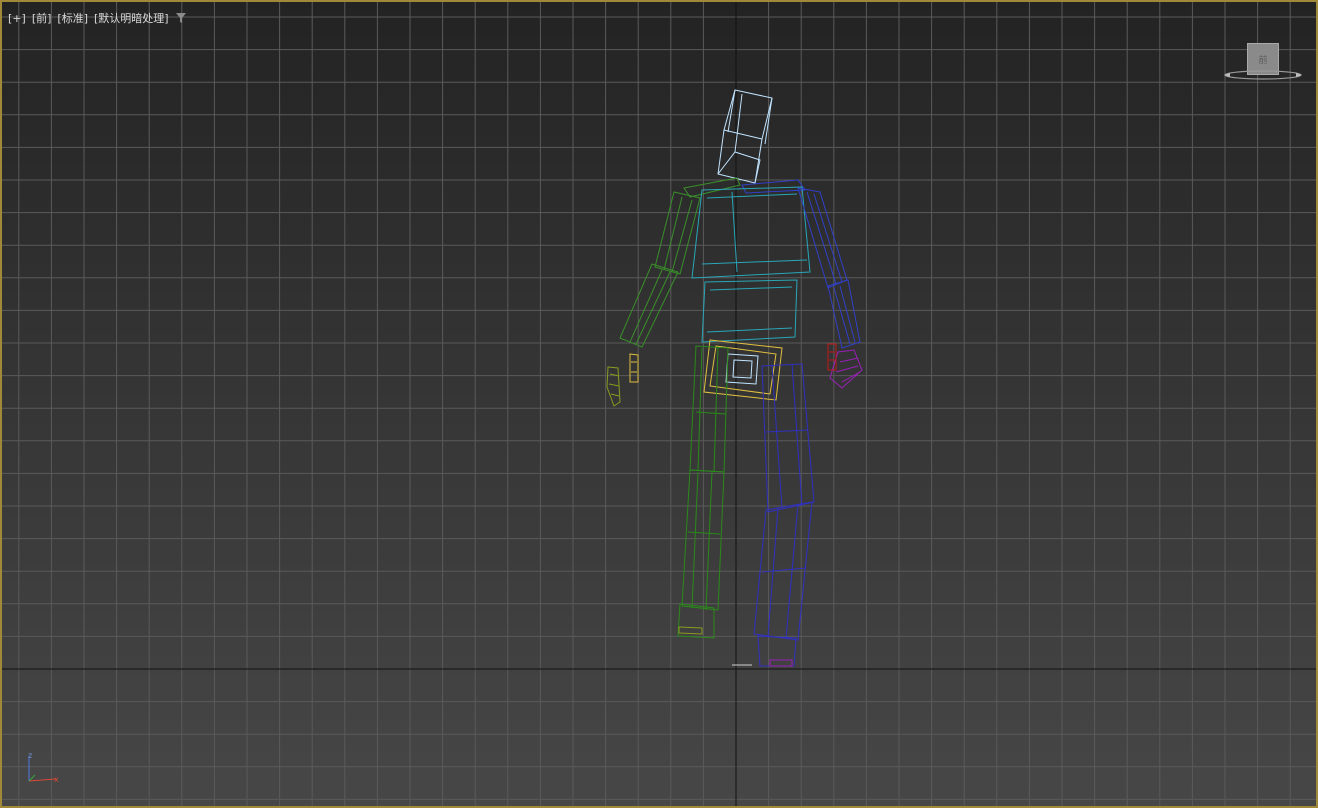 The width and height of the screenshot is (1318, 808). I want to click on viewport-point-of-view-label: [前], so click(42, 18).